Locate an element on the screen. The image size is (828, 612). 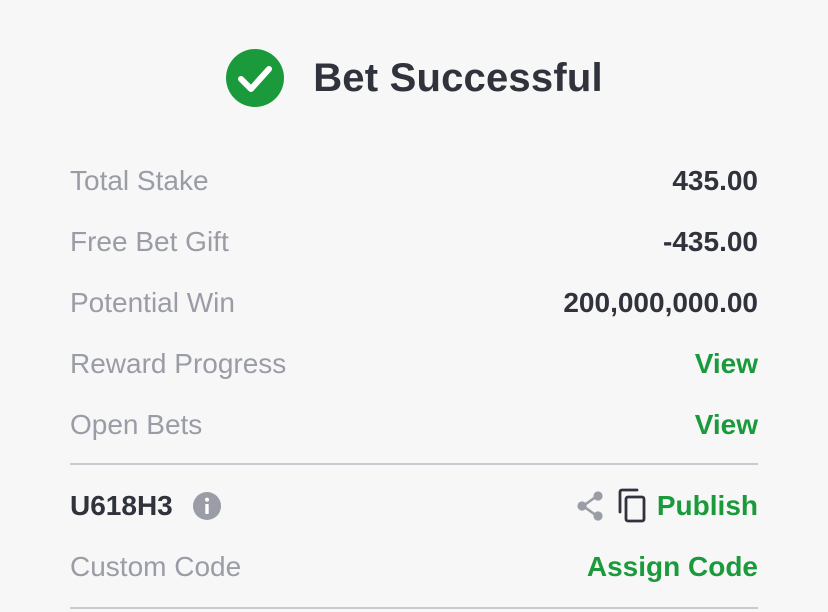
total-stake-label: Total Stake is located at coordinates (139, 180).